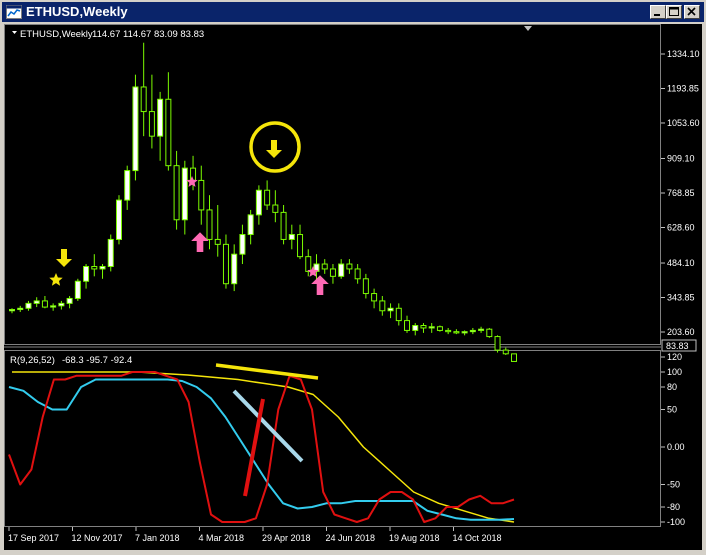  I want to click on rsi-label: R(9,26,52), so click(32, 360).